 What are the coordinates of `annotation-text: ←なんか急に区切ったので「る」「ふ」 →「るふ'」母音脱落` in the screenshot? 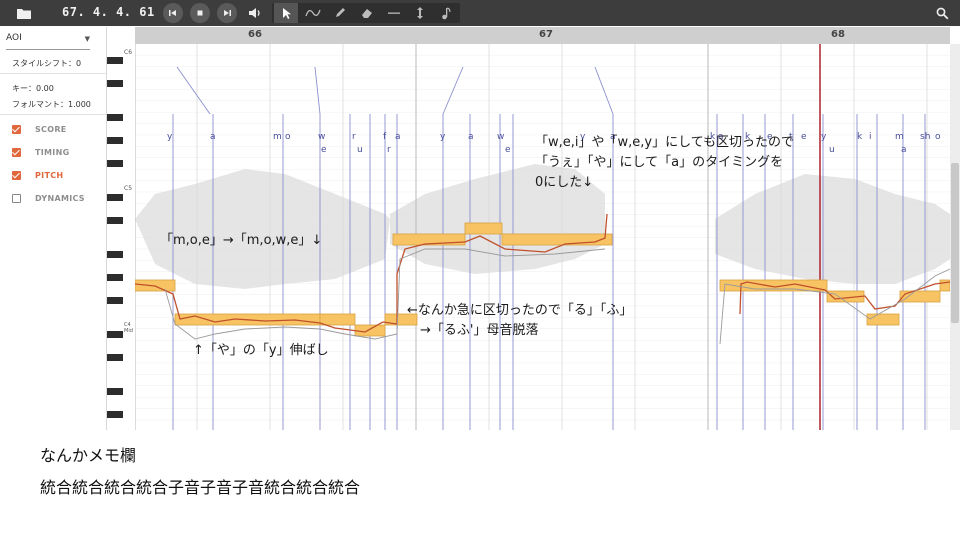 It's located at (520, 320).